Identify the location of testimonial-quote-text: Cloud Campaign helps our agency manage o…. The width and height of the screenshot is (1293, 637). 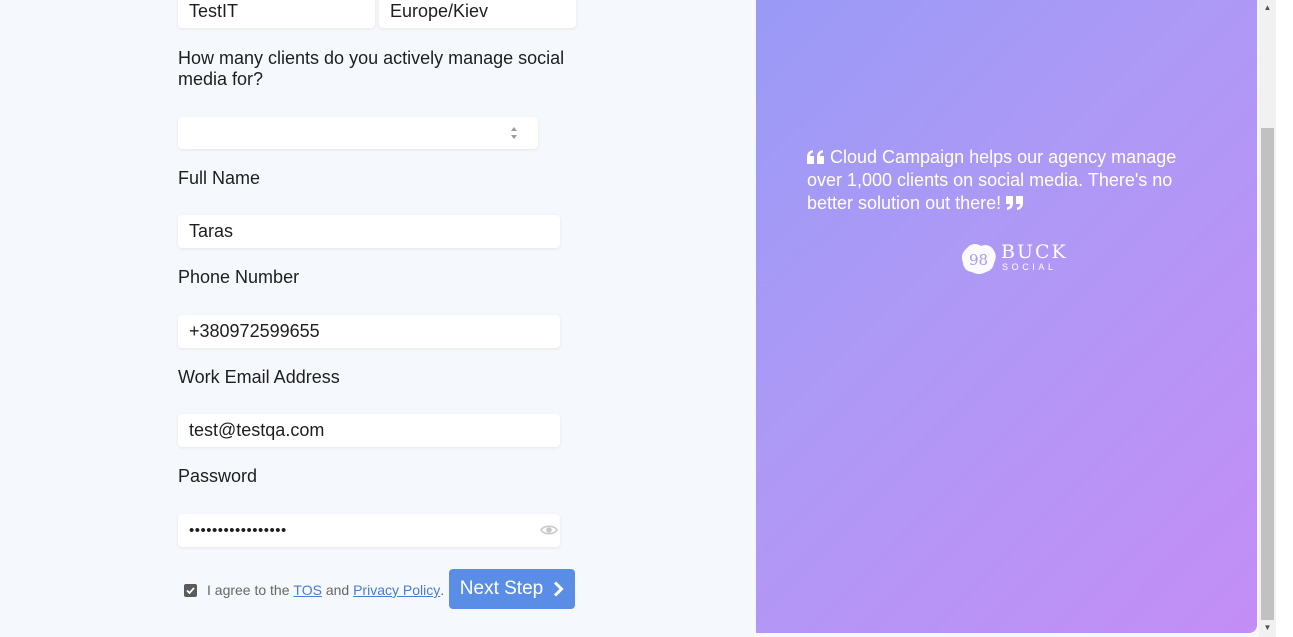
(992, 180).